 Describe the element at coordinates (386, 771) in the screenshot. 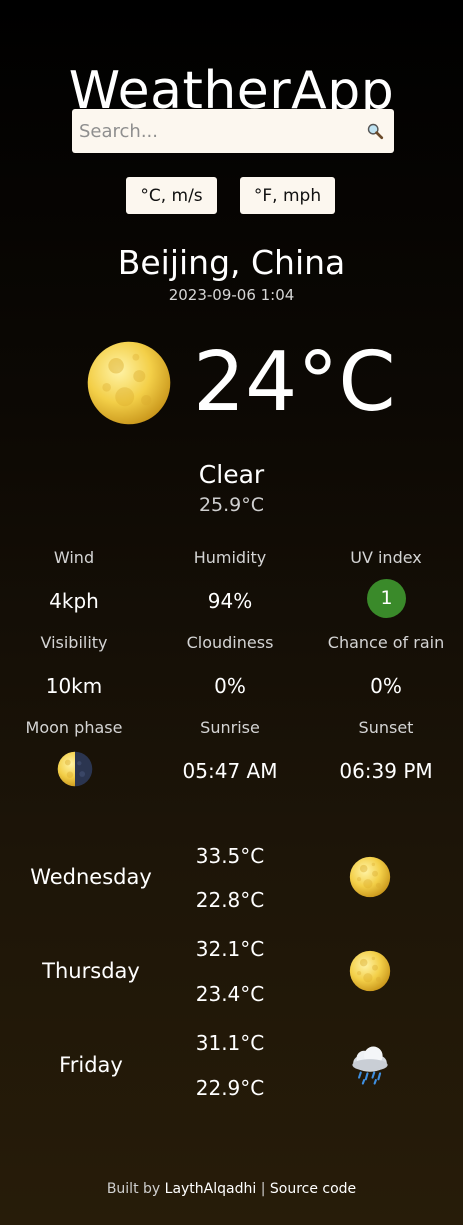

I see `sunset-value: 06:39 PM` at that location.